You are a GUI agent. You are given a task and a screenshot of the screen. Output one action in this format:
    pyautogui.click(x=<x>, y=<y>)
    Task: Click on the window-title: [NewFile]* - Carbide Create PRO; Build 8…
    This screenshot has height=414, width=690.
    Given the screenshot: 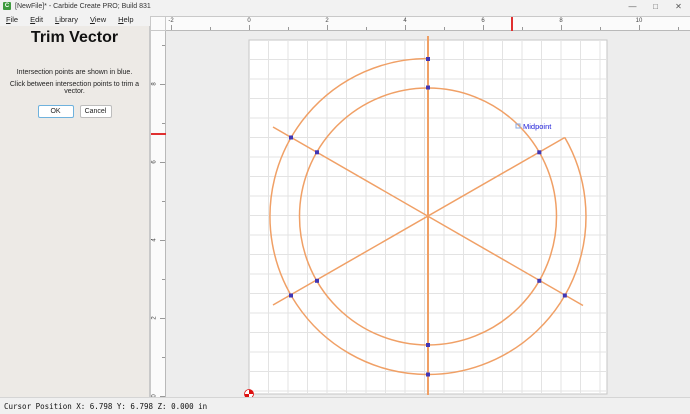 What is the action you would take?
    pyautogui.click(x=83, y=6)
    